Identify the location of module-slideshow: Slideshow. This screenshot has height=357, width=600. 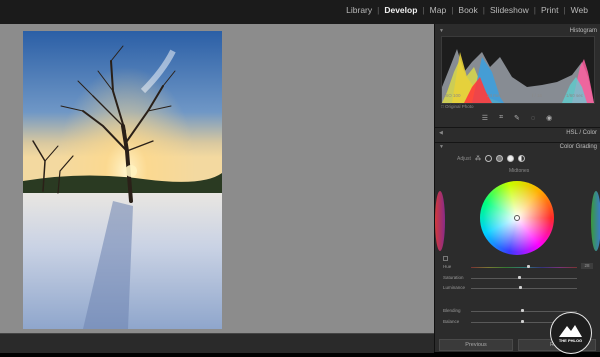
(509, 10).